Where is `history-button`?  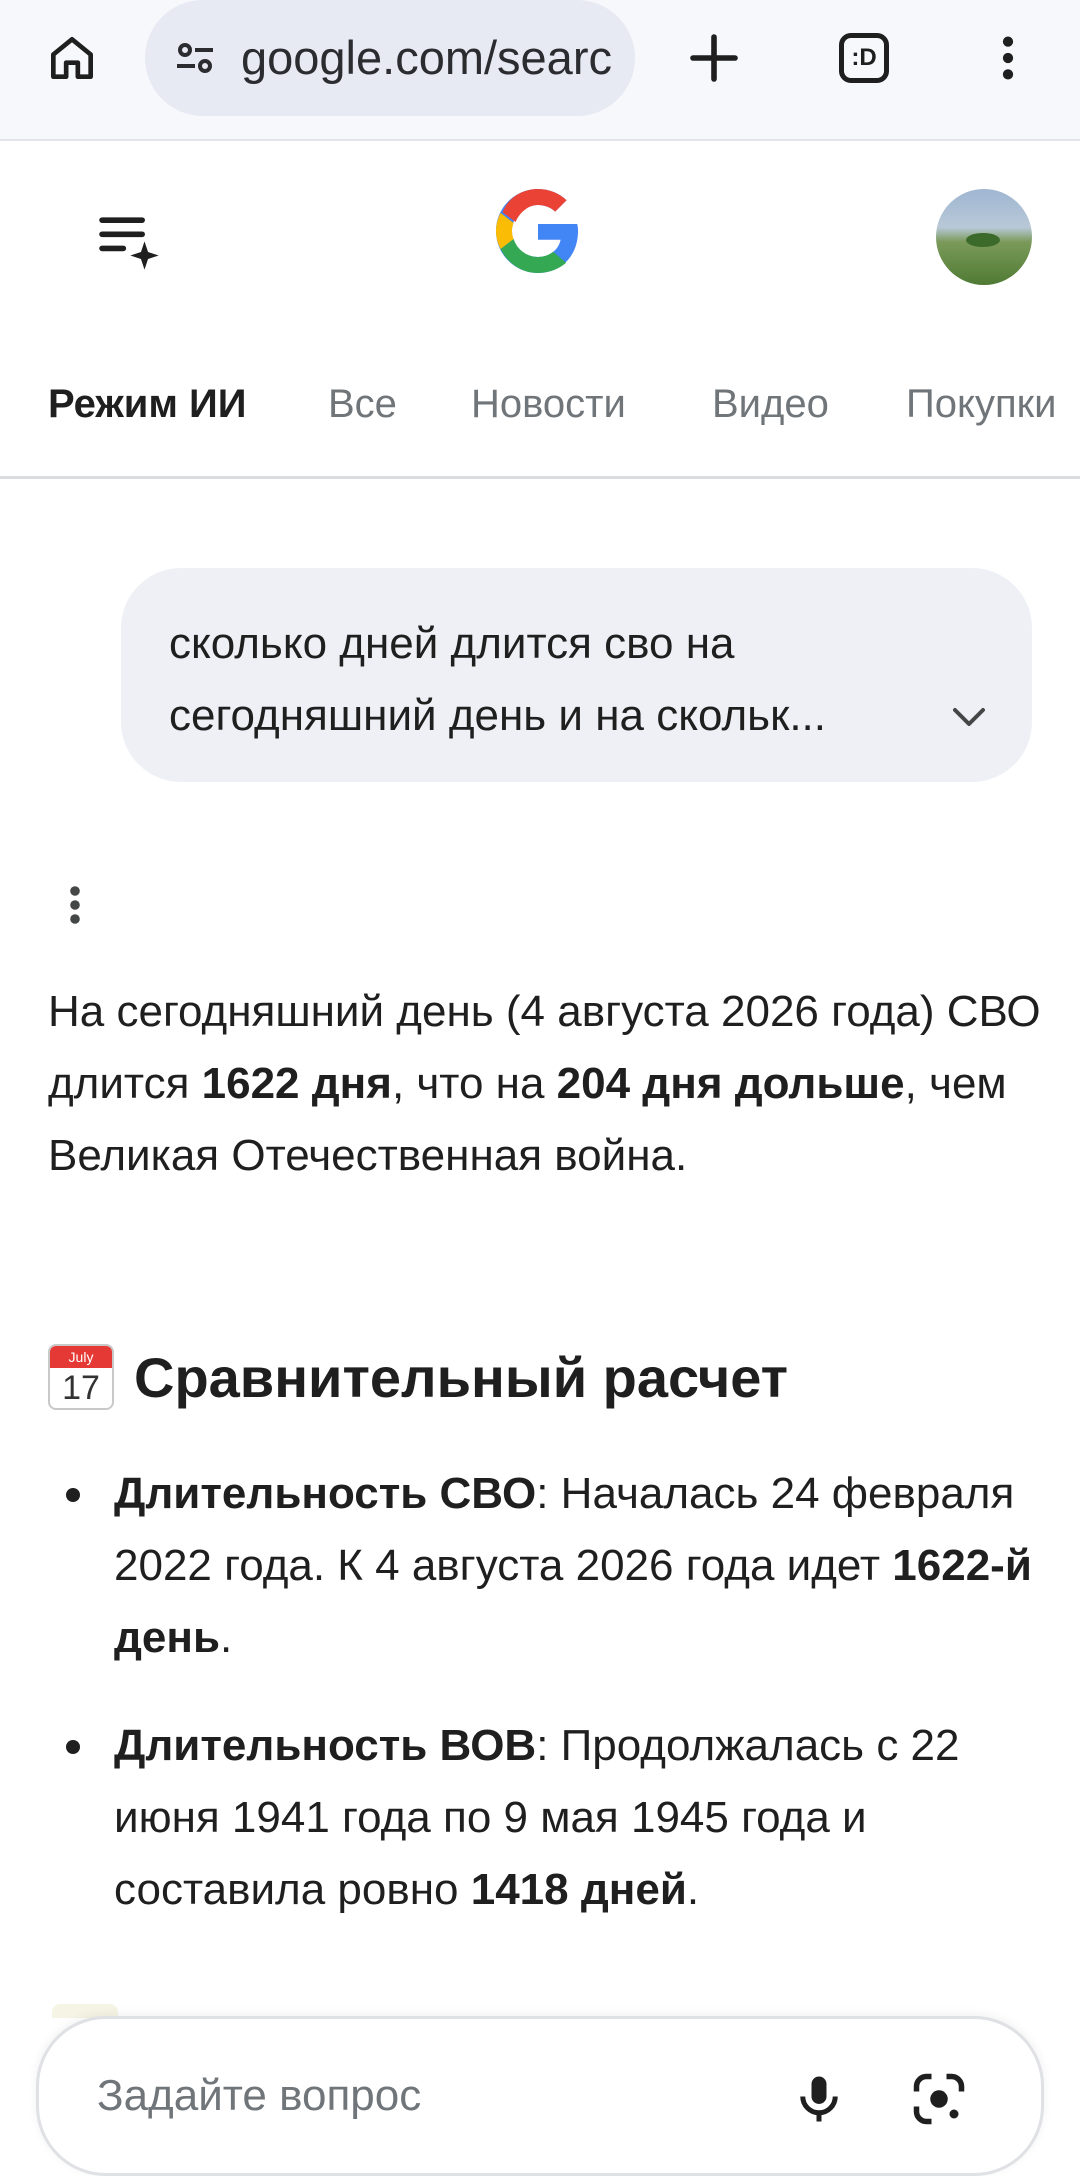 history-button is located at coordinates (128, 239).